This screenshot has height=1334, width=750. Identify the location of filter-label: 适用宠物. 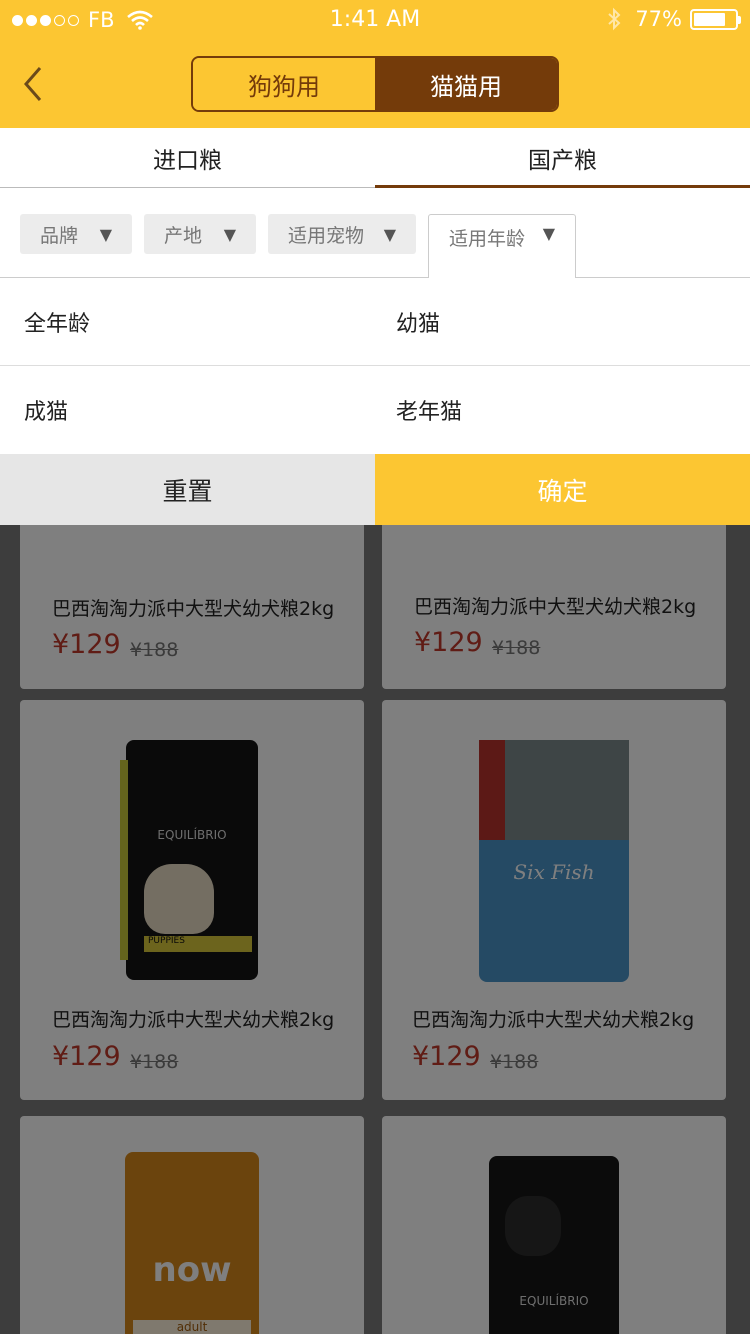
(326, 235).